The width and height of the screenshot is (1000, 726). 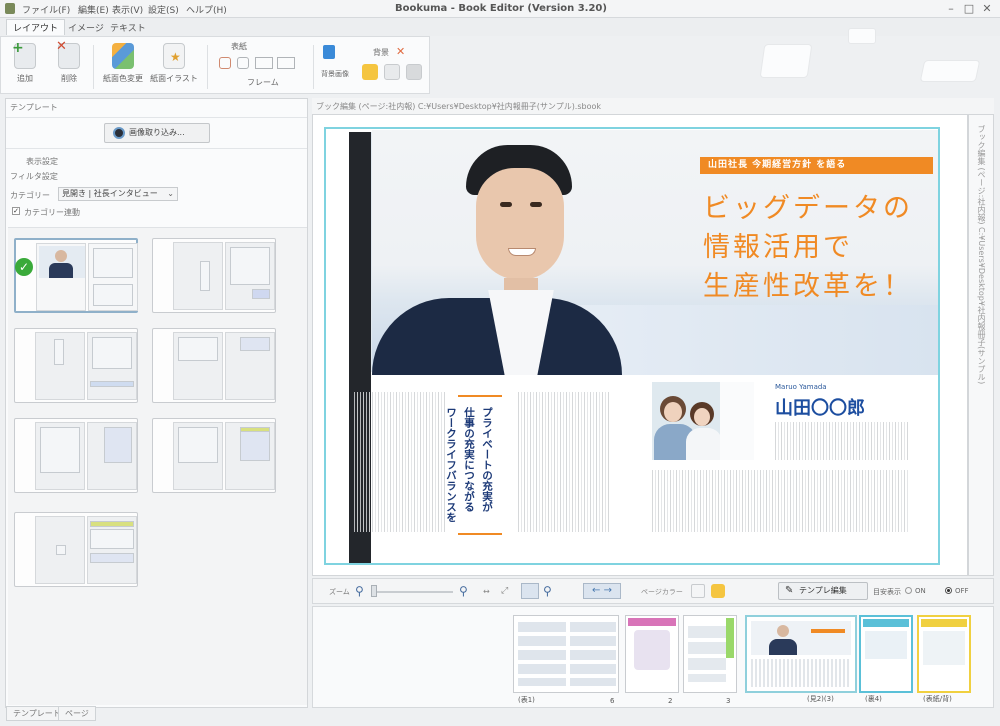 I want to click on page-thumbnail-selected: (見2)(3), so click(x=801, y=659).